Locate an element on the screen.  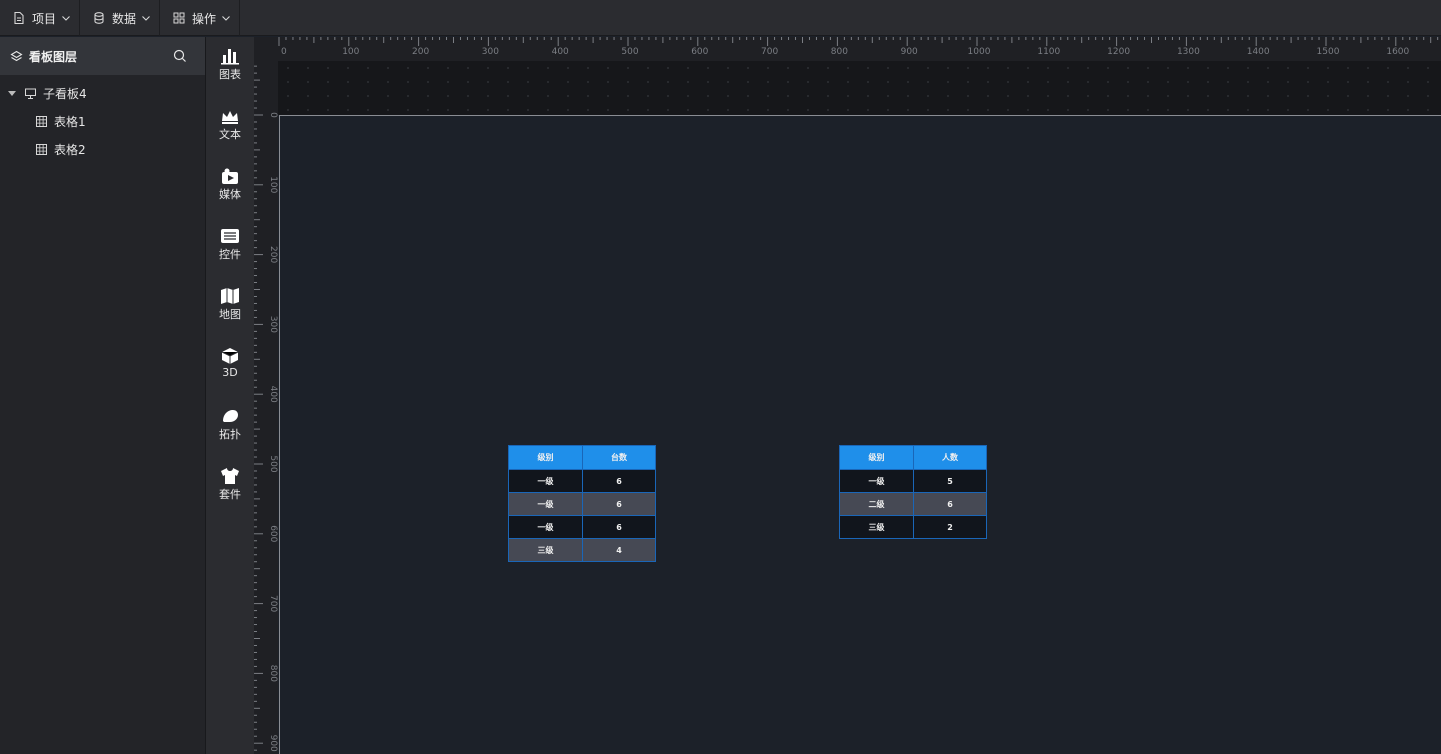
document-icon is located at coordinates (19, 18).